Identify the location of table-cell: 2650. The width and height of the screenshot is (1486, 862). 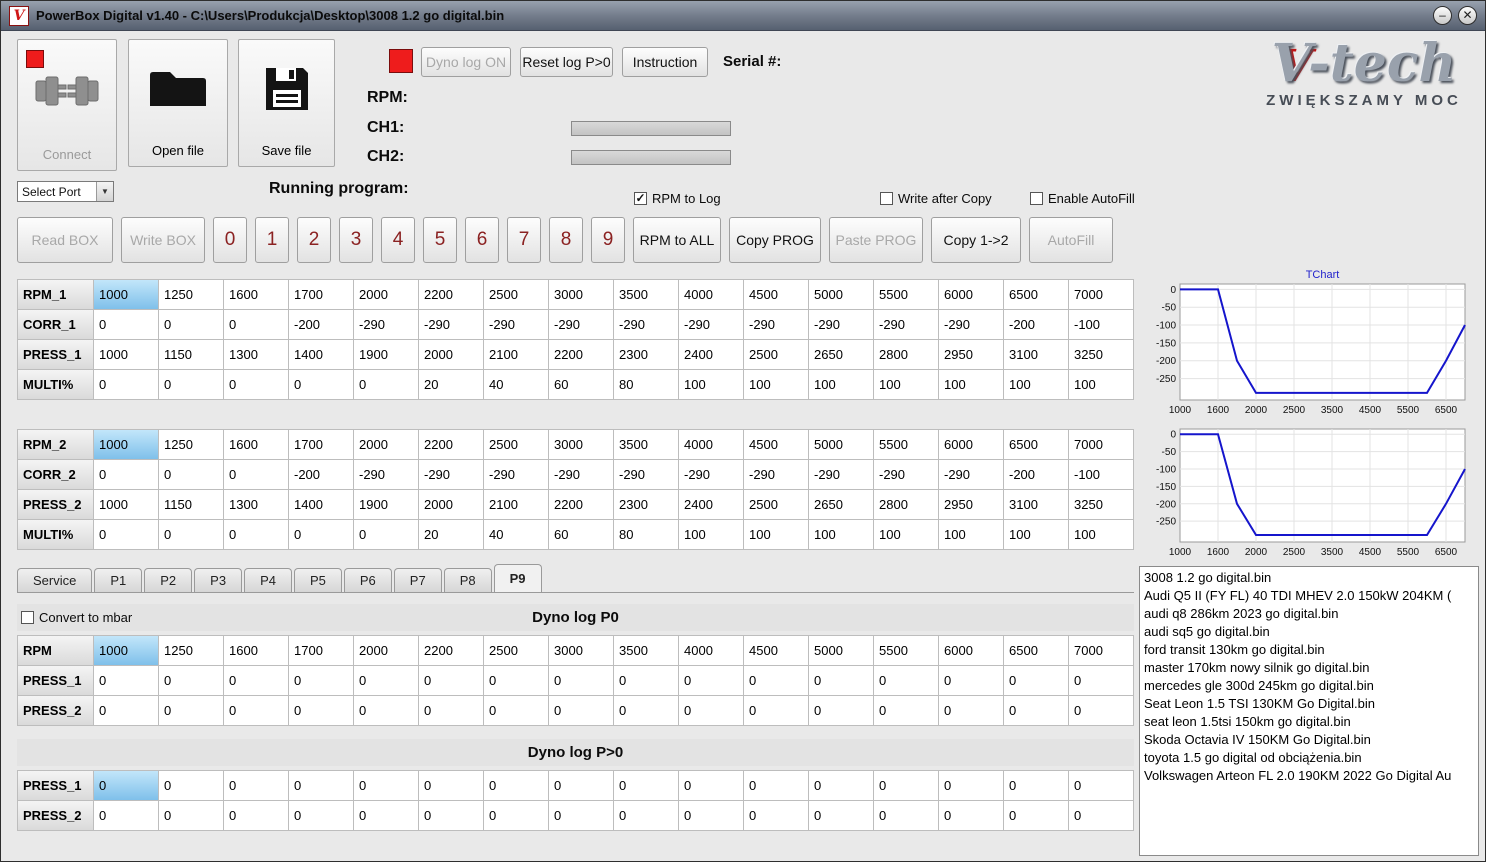
(841, 355).